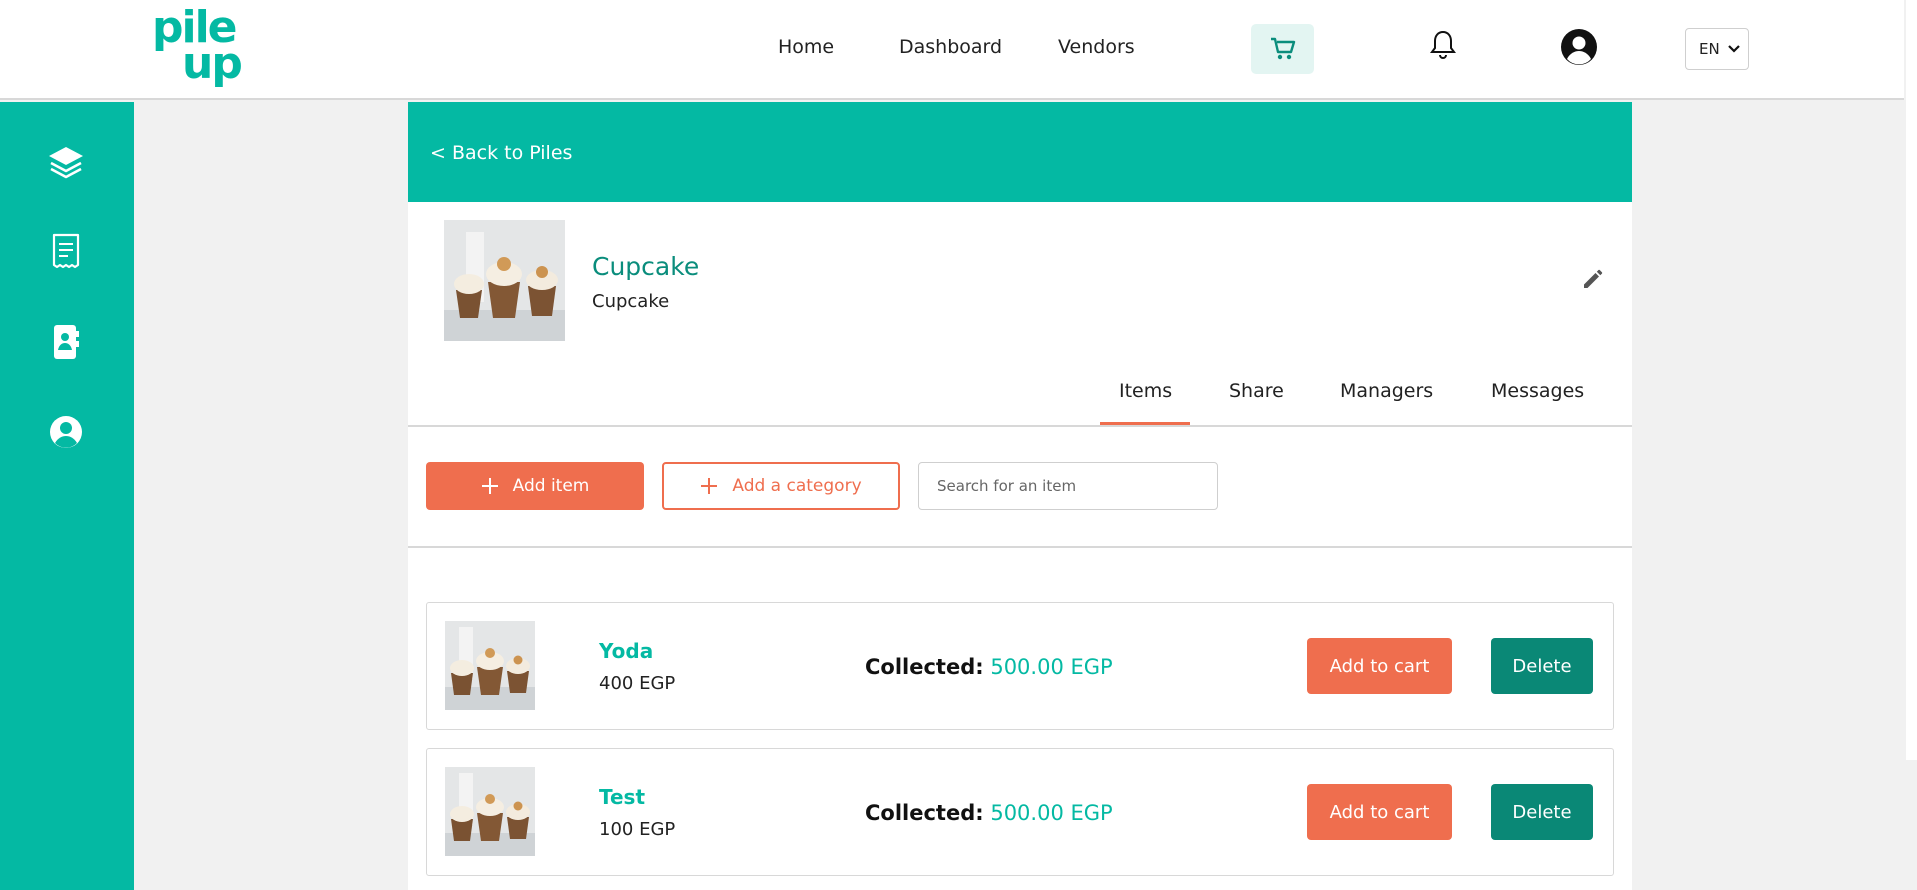 The image size is (1917, 890). I want to click on pile-description: Cupcake, so click(631, 301).